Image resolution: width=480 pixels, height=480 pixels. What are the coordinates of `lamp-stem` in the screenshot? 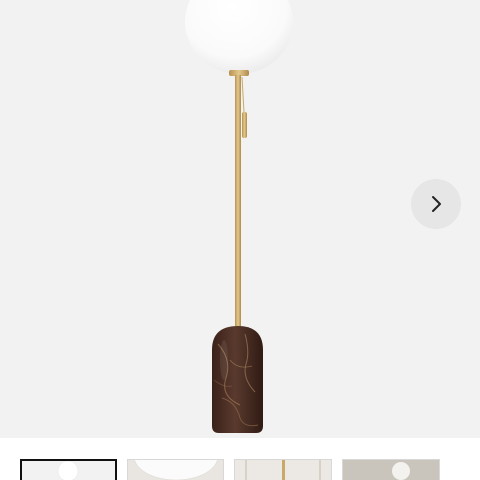 It's located at (238, 204).